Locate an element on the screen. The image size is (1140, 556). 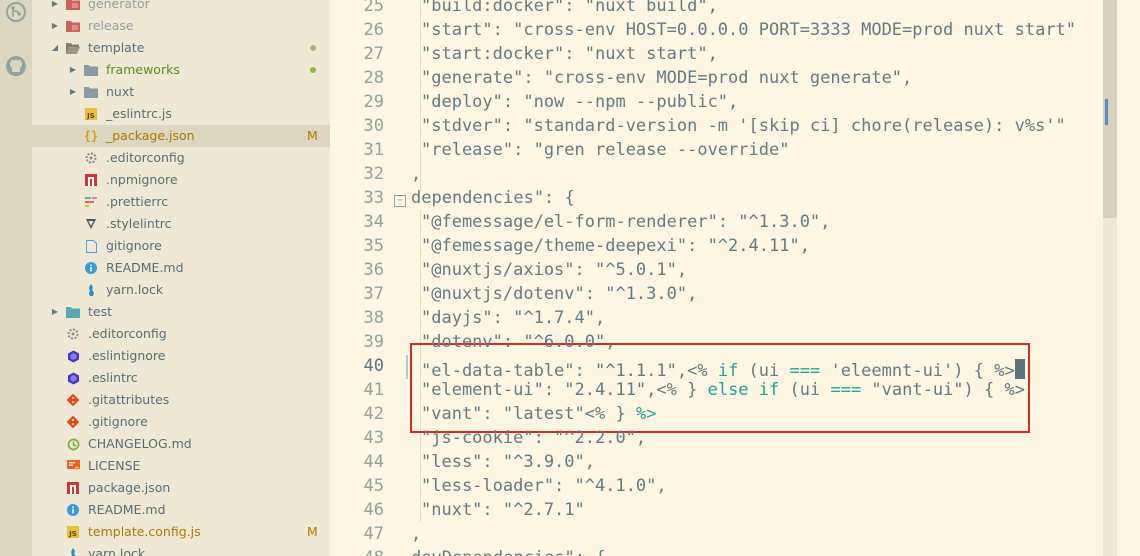
tree-item-label: README.md is located at coordinates (127, 509).